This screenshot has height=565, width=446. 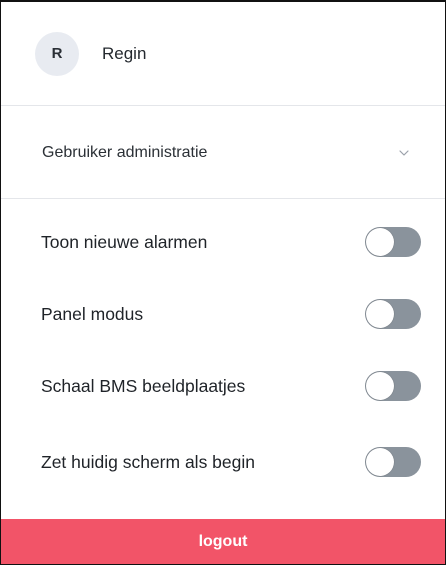 I want to click on panel-mode-toggle, so click(x=393, y=314).